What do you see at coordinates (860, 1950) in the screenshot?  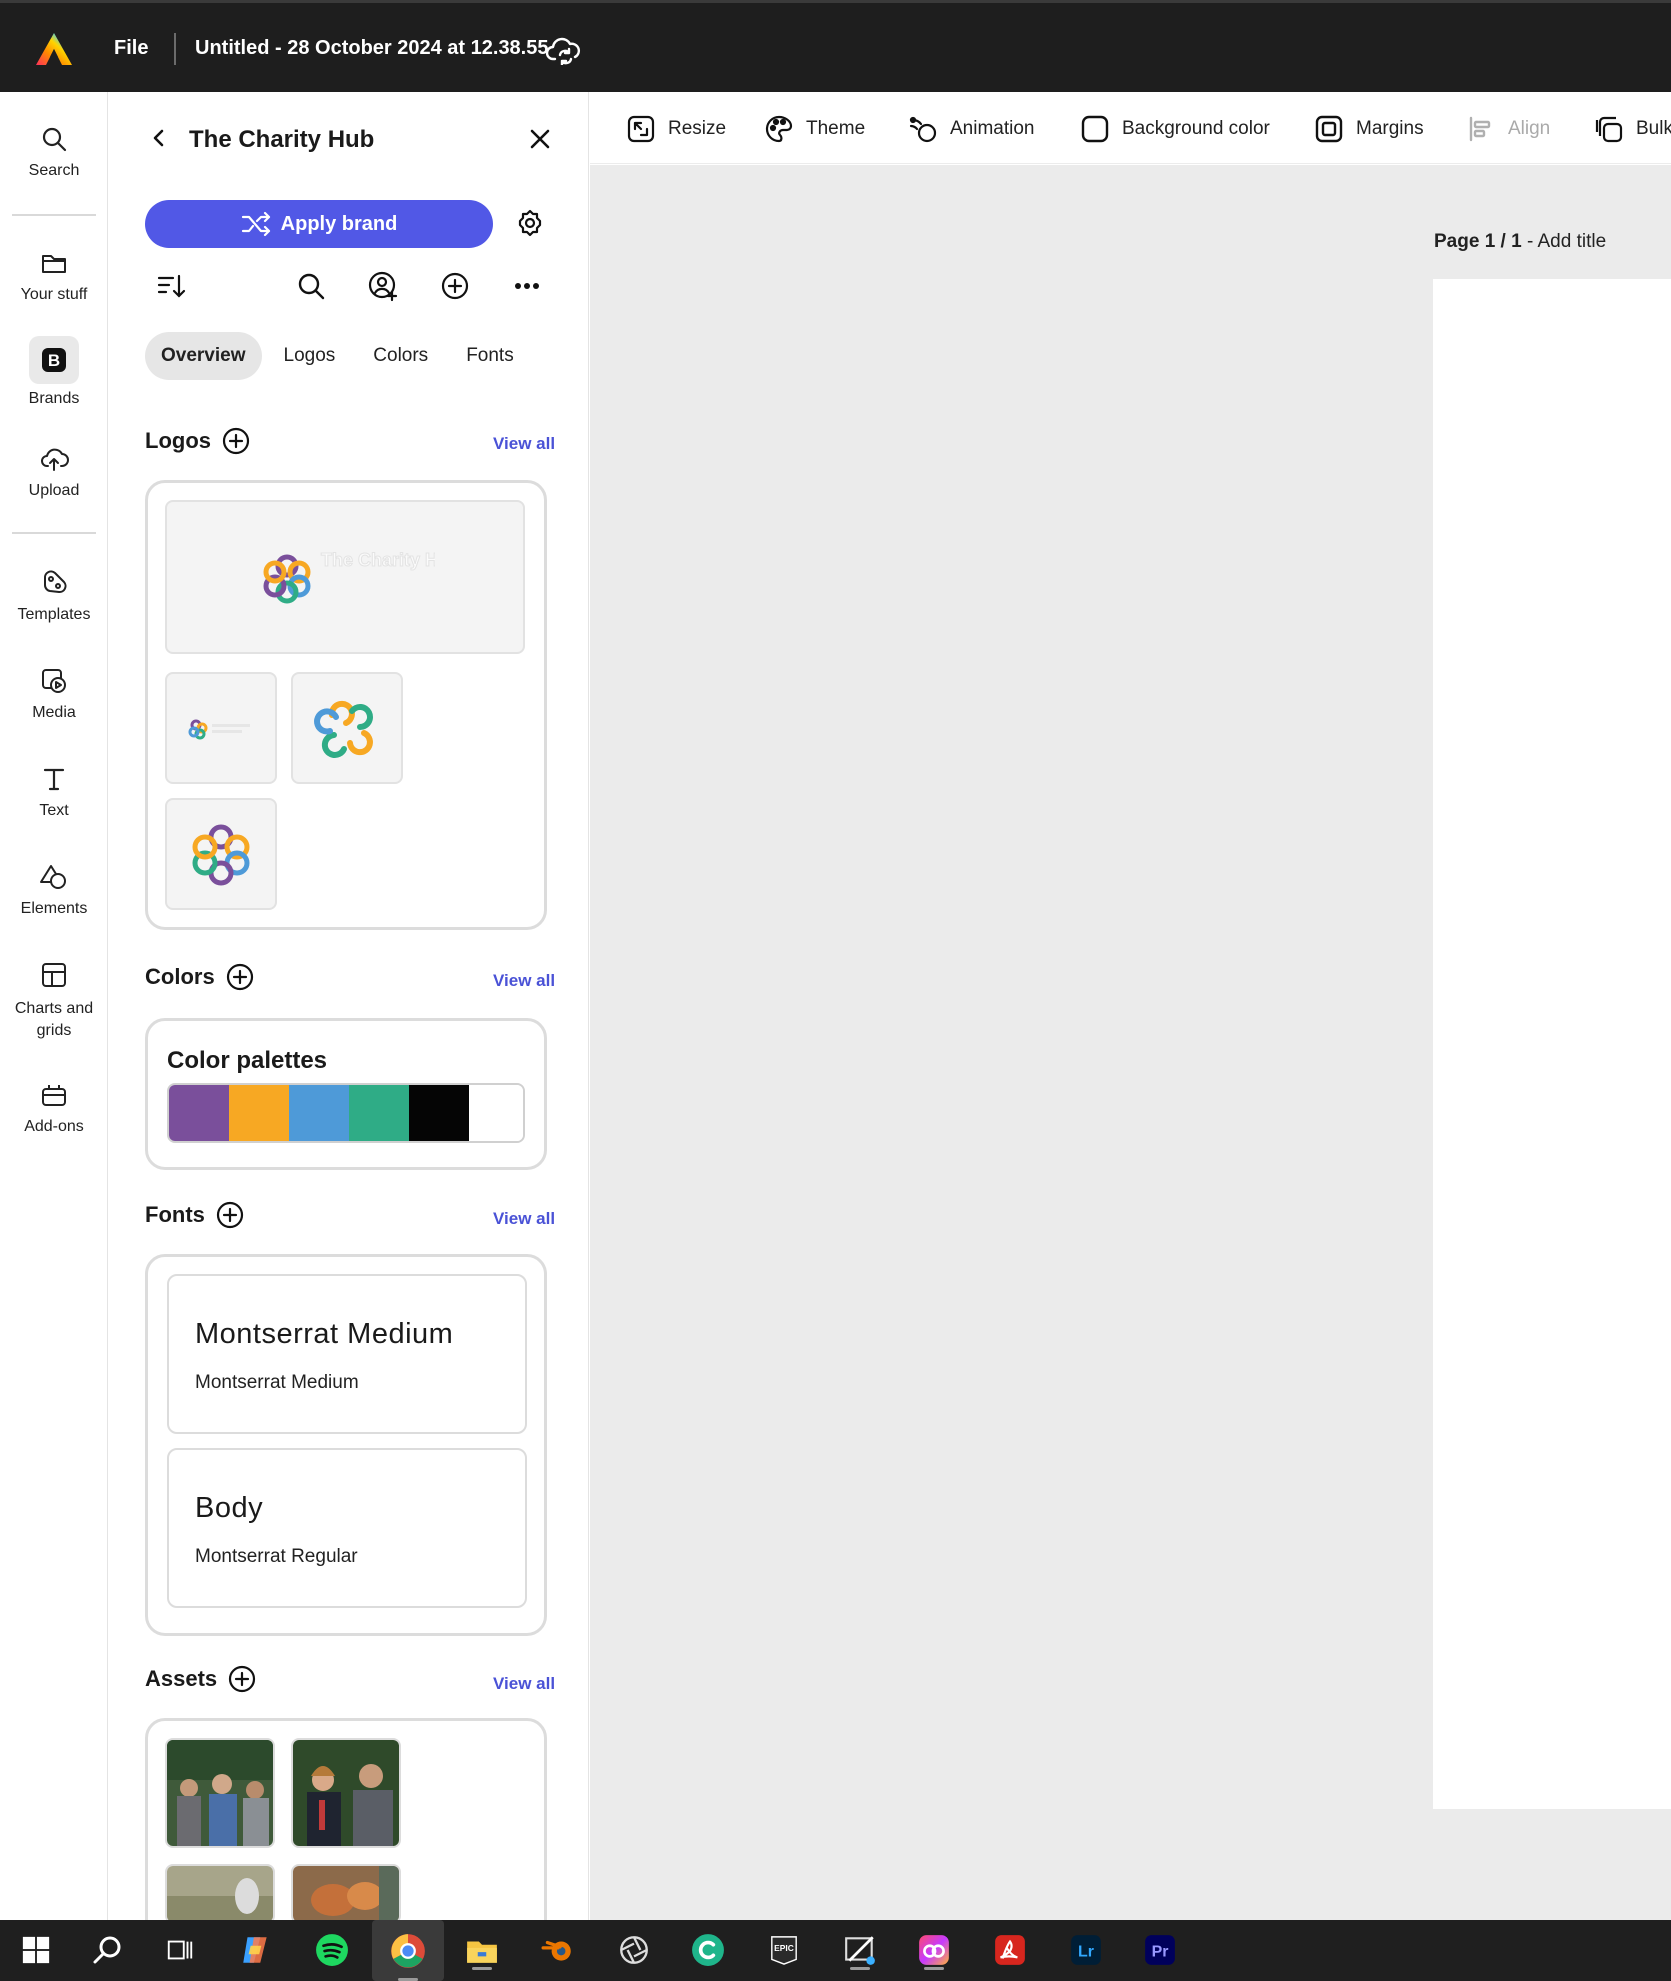 I see `sketch-icon` at bounding box center [860, 1950].